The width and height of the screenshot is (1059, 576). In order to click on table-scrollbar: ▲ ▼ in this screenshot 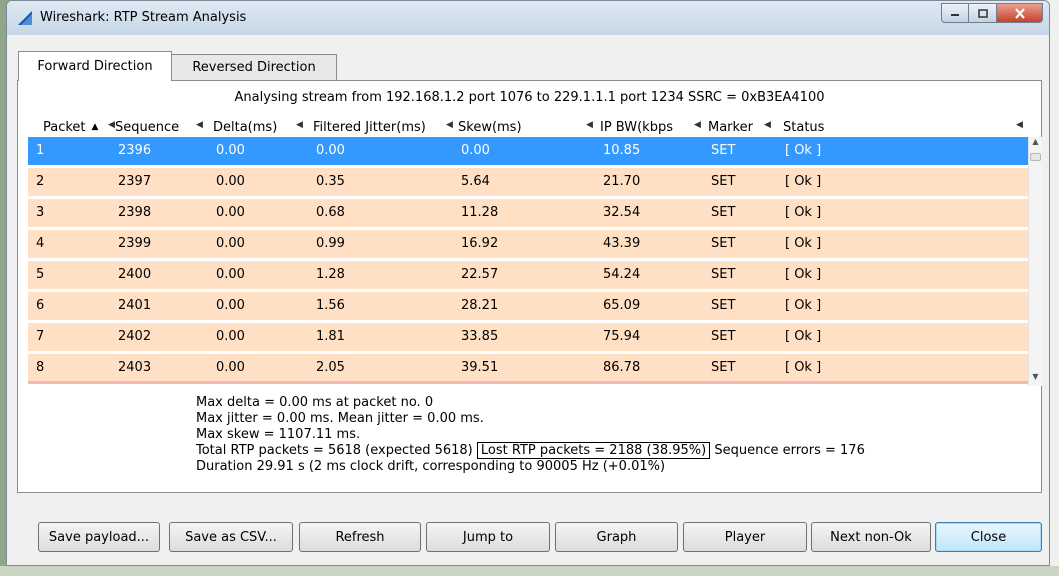, I will do `click(1035, 261)`.